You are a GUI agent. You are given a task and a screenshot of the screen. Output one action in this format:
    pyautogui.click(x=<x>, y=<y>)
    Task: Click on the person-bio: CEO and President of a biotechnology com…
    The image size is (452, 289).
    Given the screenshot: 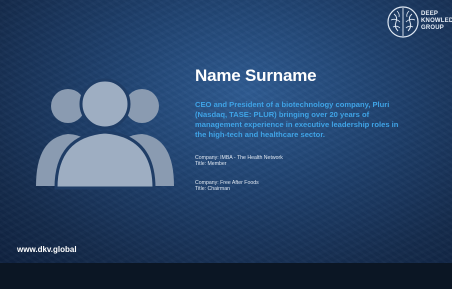 What is the action you would take?
    pyautogui.click(x=297, y=119)
    